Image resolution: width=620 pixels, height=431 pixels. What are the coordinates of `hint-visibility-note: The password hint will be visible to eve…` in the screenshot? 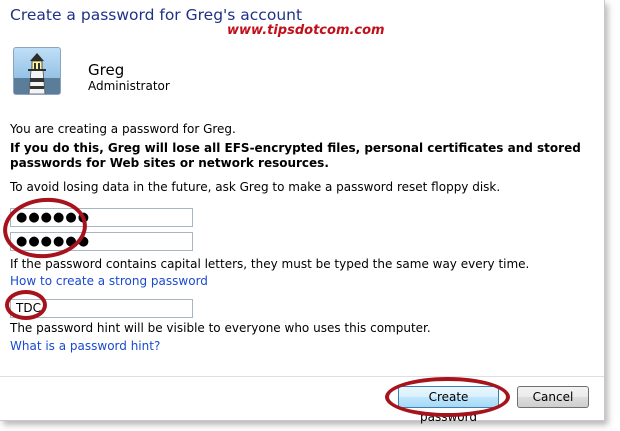 It's located at (220, 328).